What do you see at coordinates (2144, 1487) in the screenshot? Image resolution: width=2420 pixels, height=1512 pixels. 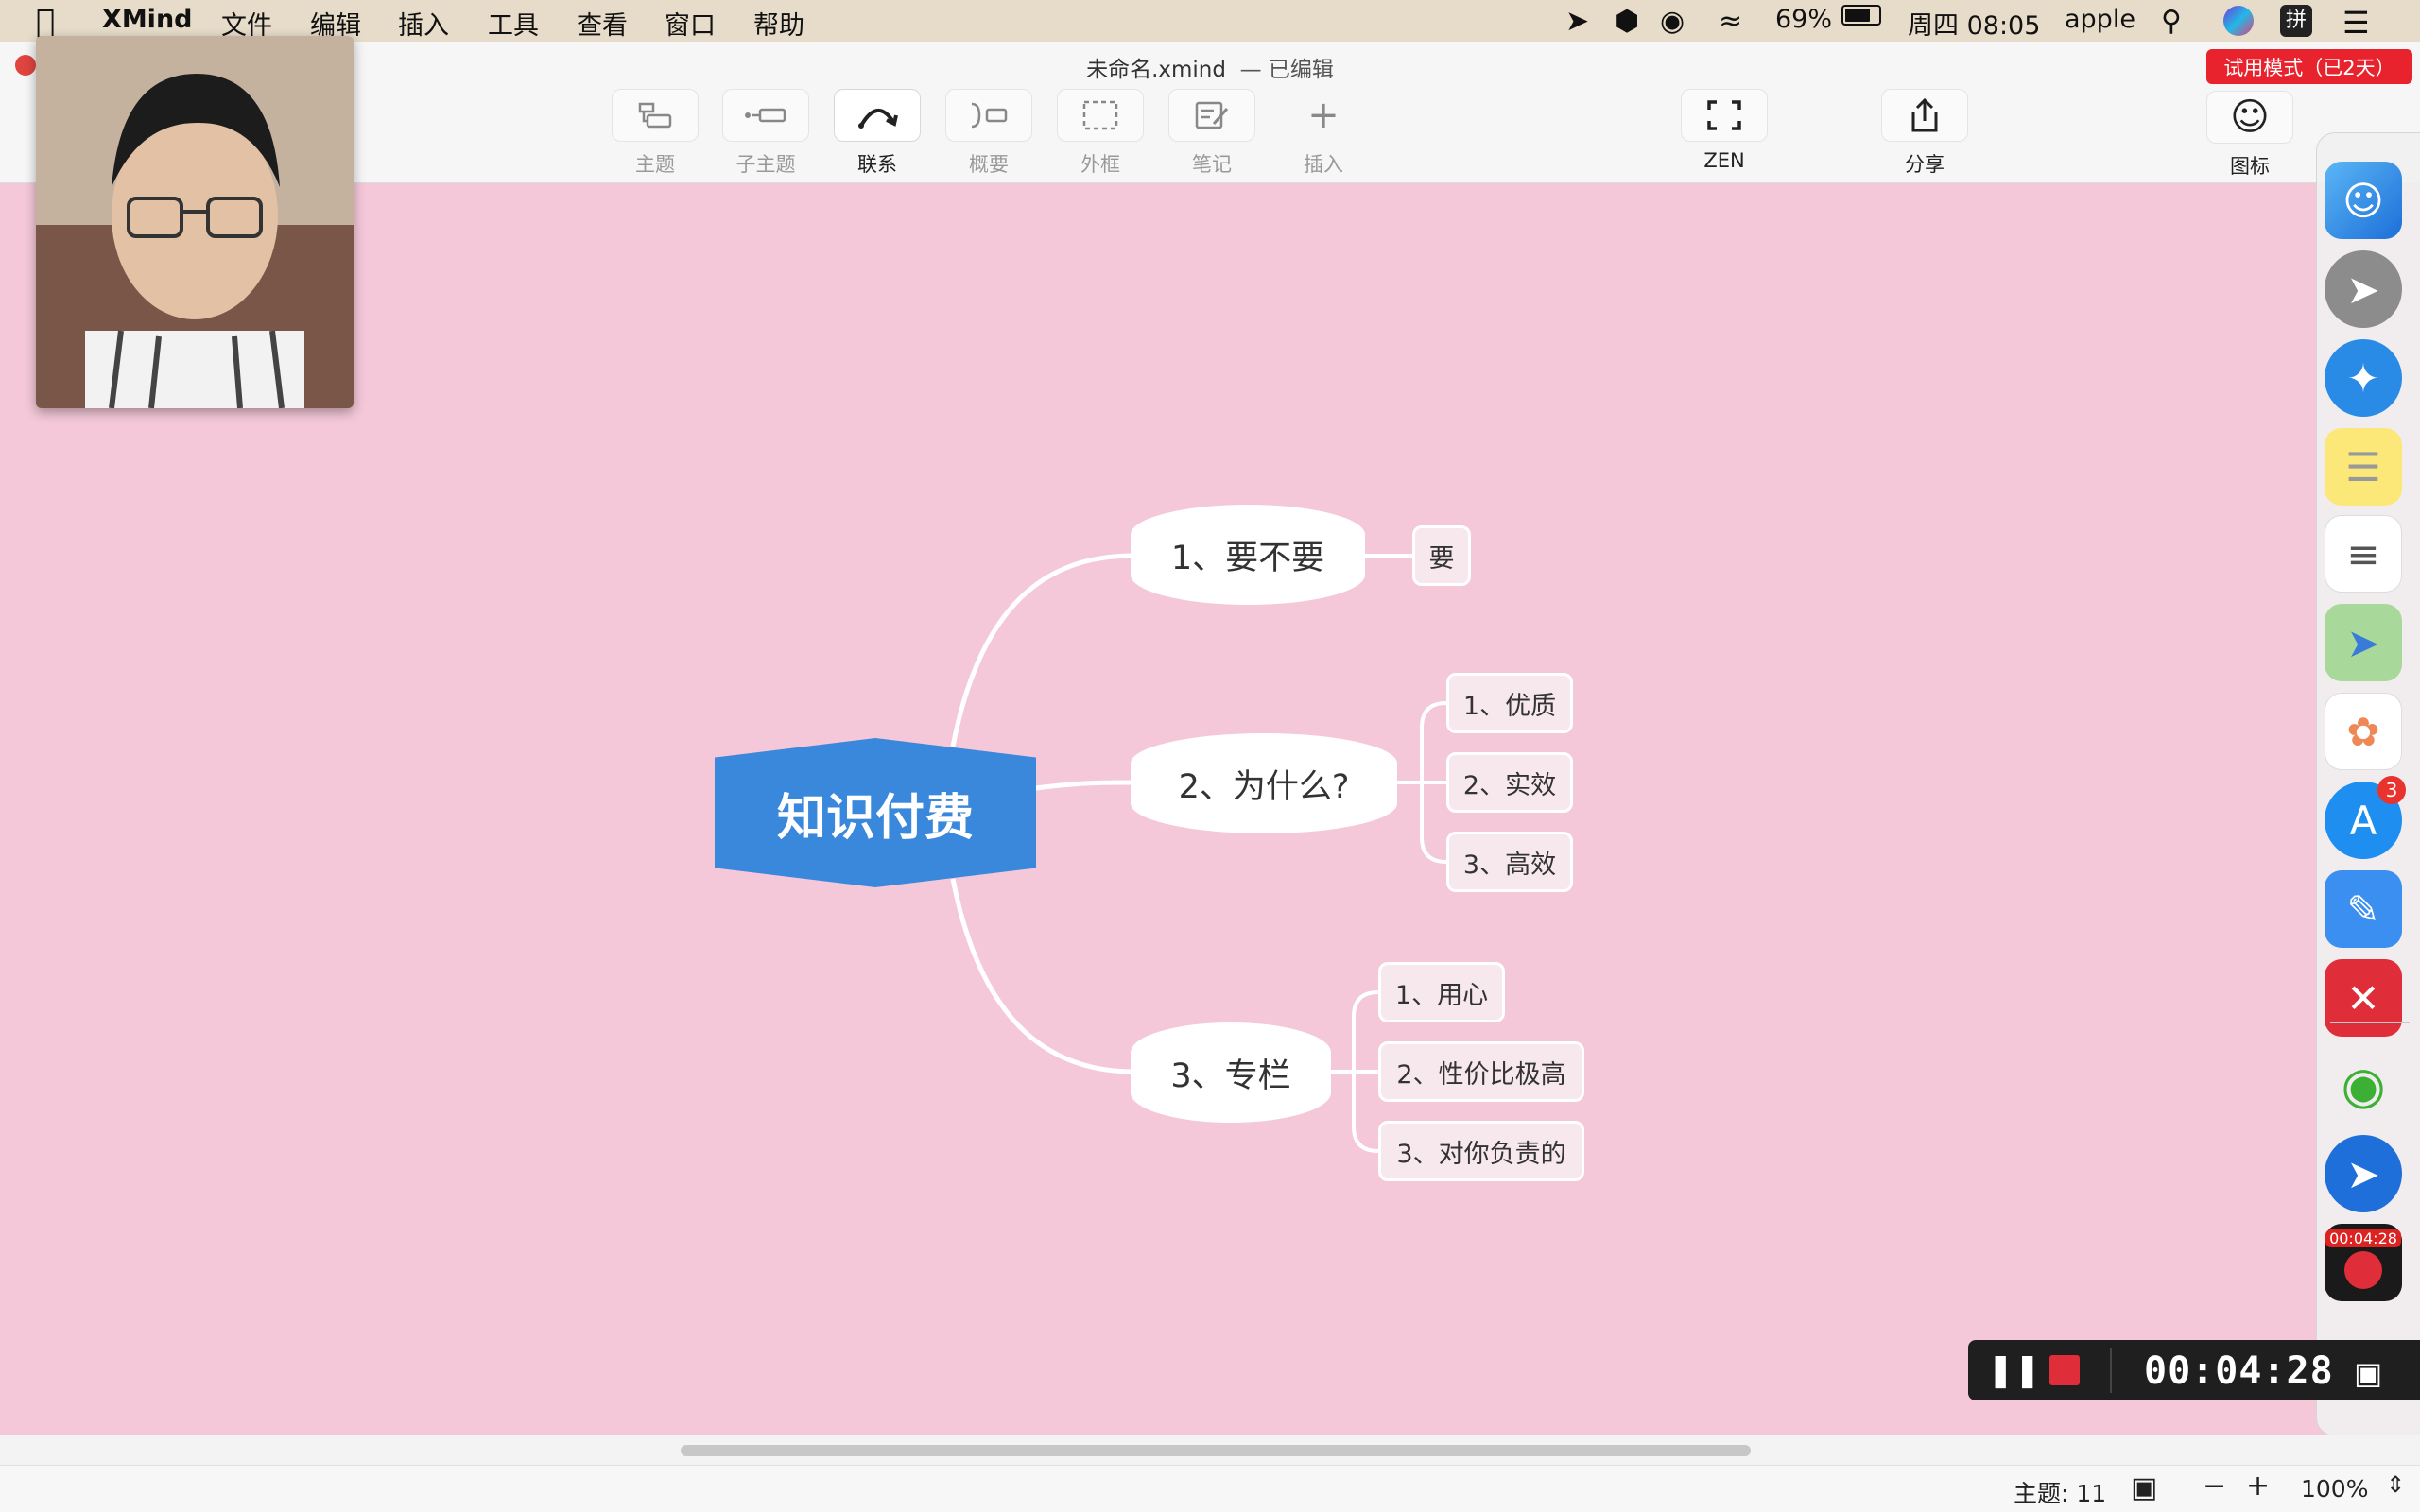 I see `outline-view-icon: ▣` at bounding box center [2144, 1487].